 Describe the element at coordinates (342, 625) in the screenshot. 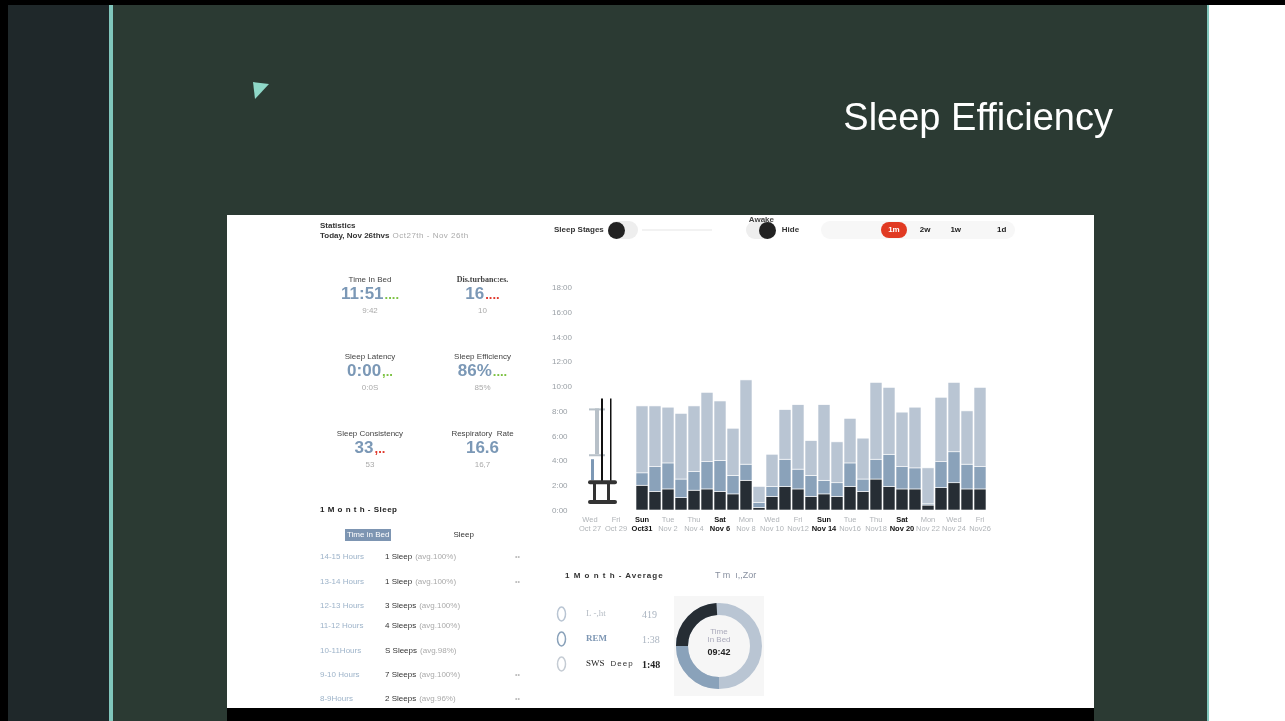

I see `hours-range: 11-12 Hours` at that location.